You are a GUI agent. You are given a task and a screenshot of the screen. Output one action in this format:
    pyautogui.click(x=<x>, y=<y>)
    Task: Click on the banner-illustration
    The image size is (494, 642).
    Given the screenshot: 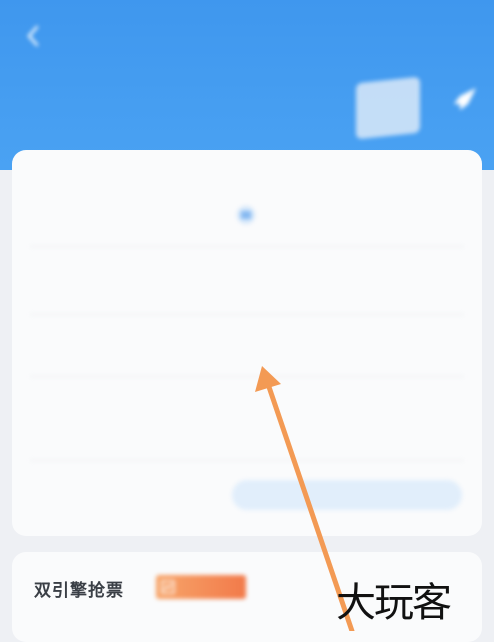 What is the action you would take?
    pyautogui.click(x=388, y=108)
    